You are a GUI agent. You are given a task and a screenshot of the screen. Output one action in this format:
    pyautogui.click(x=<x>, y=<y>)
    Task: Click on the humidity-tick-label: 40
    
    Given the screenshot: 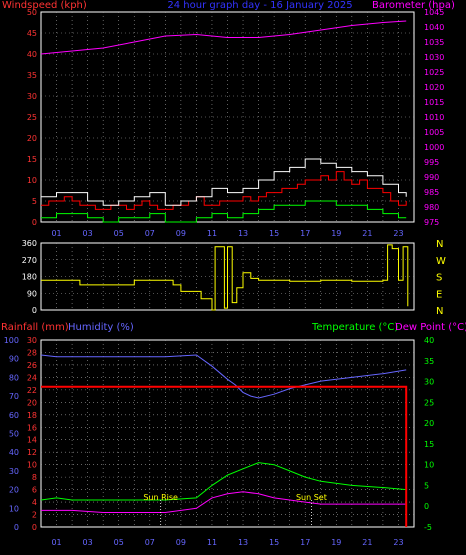 What is the action you would take?
    pyautogui.click(x=14, y=452)
    